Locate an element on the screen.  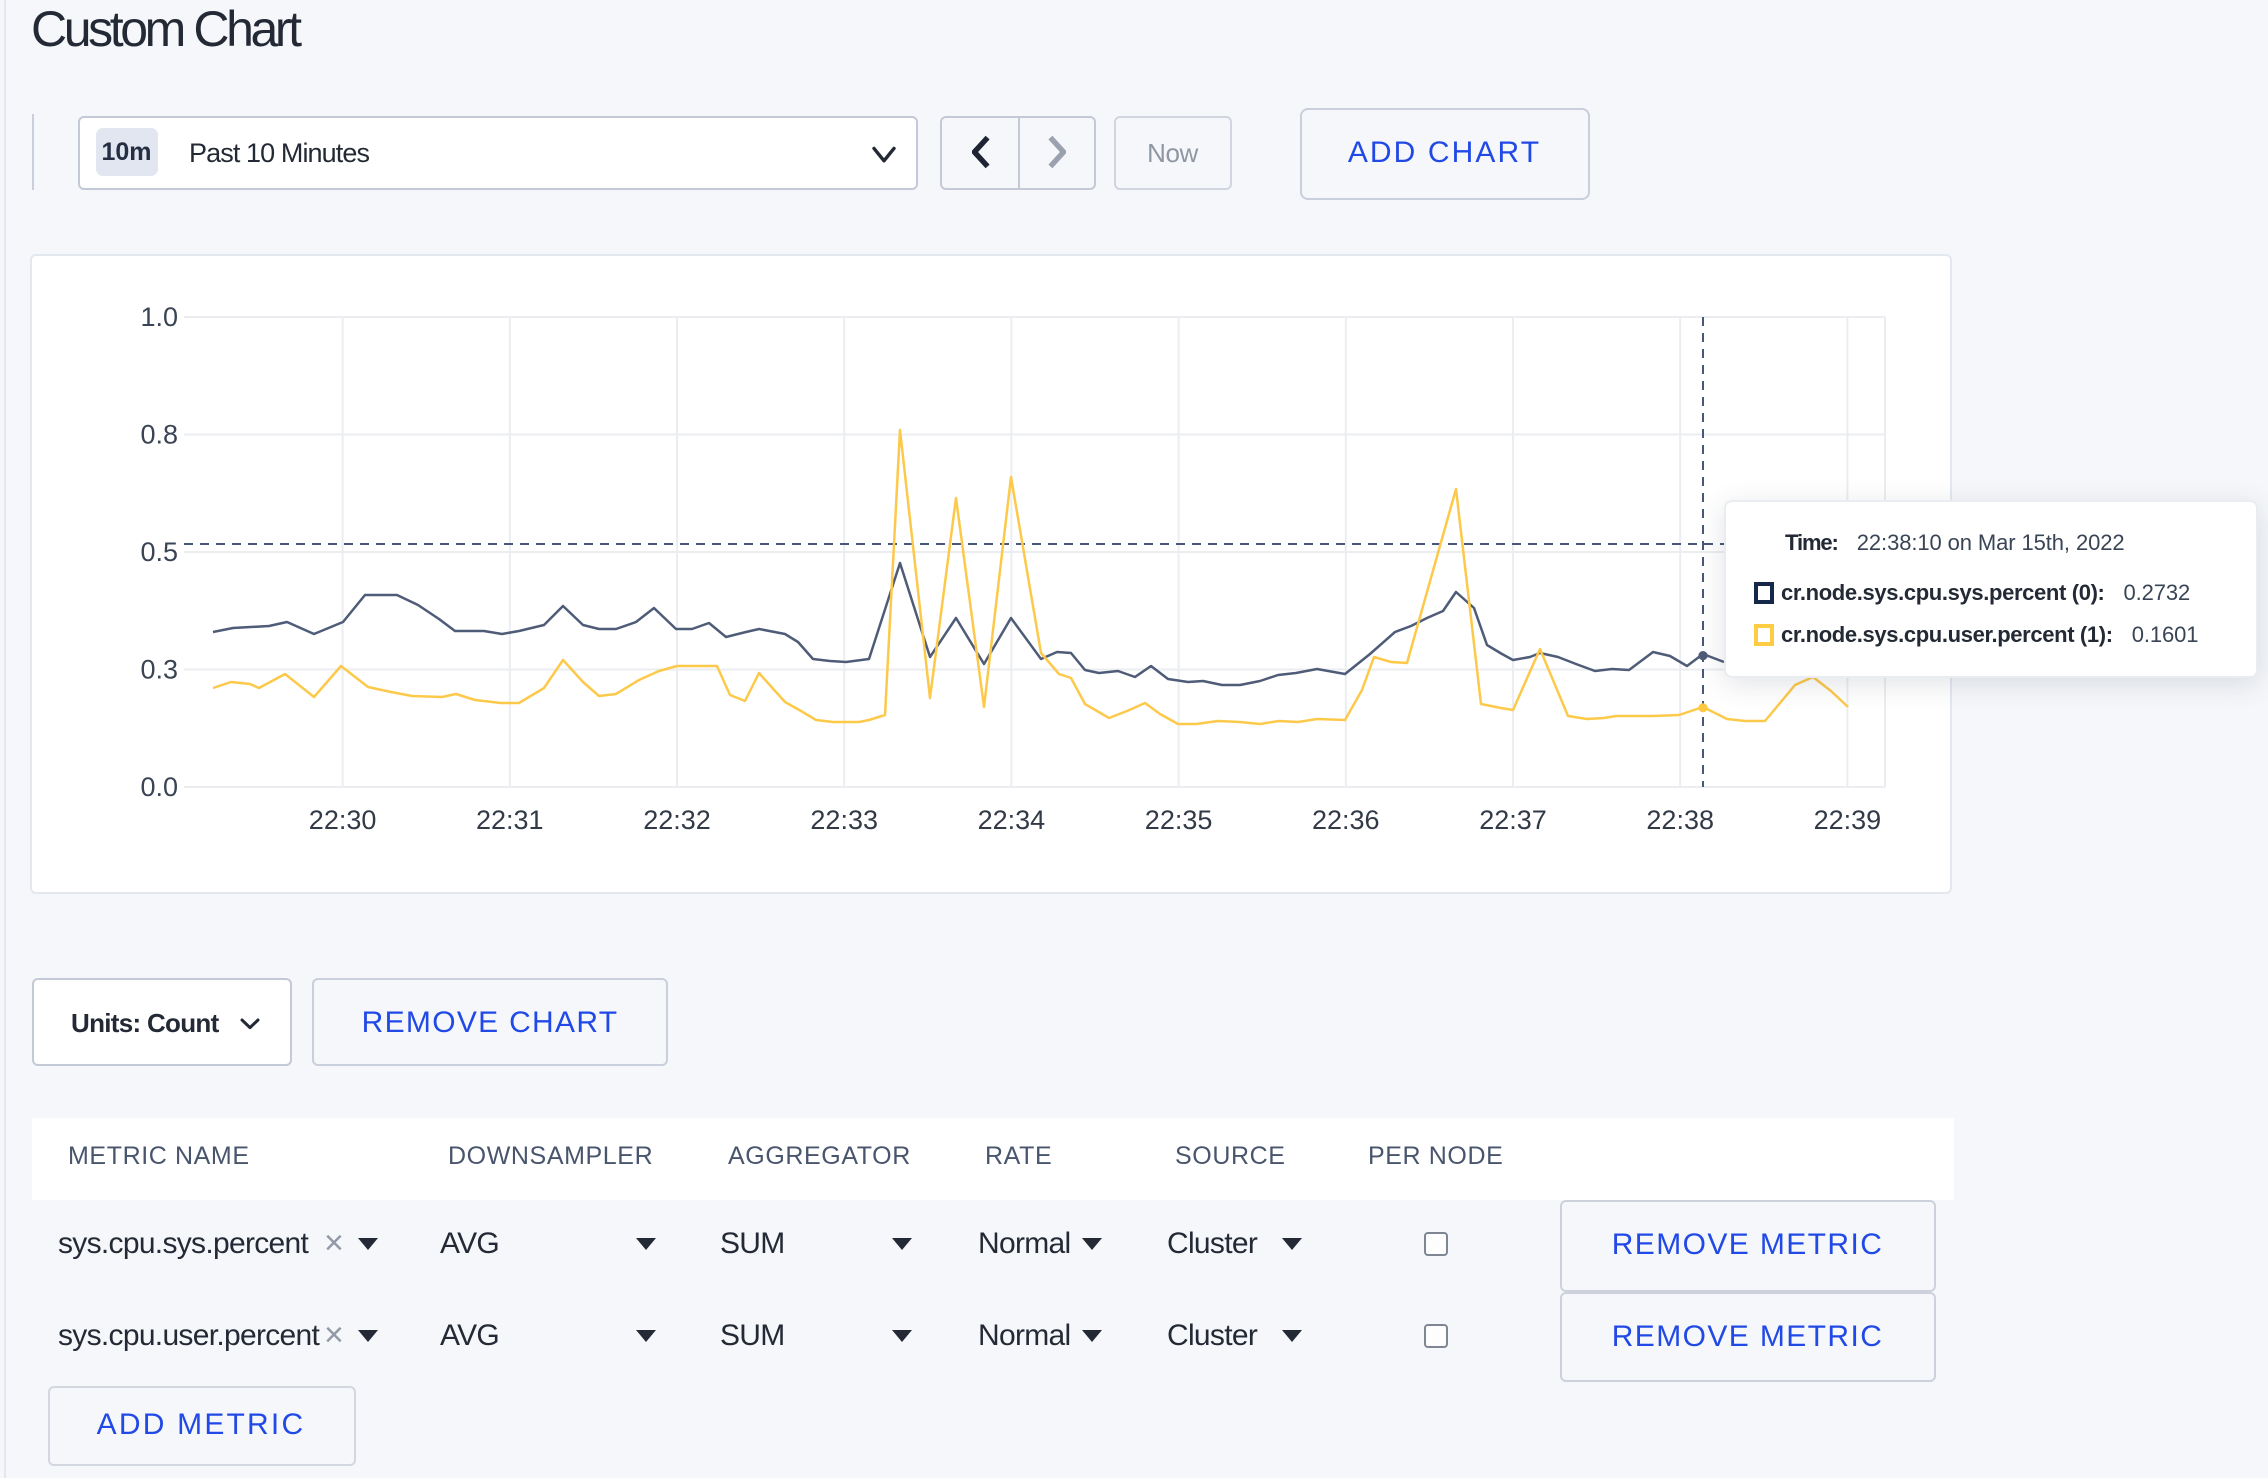
svg-text: 22:35 is located at coordinates (1178, 819).